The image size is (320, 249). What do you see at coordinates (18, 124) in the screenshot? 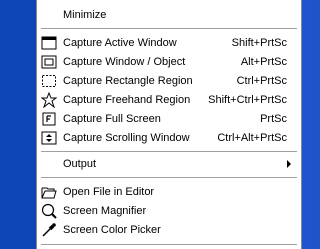
I see `desktop-background` at bounding box center [18, 124].